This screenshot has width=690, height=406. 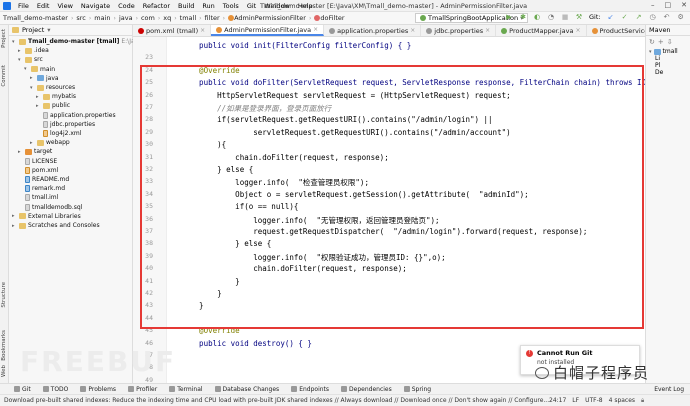 I want to click on tree-item: ▸ mybatis, so click(x=56, y=96).